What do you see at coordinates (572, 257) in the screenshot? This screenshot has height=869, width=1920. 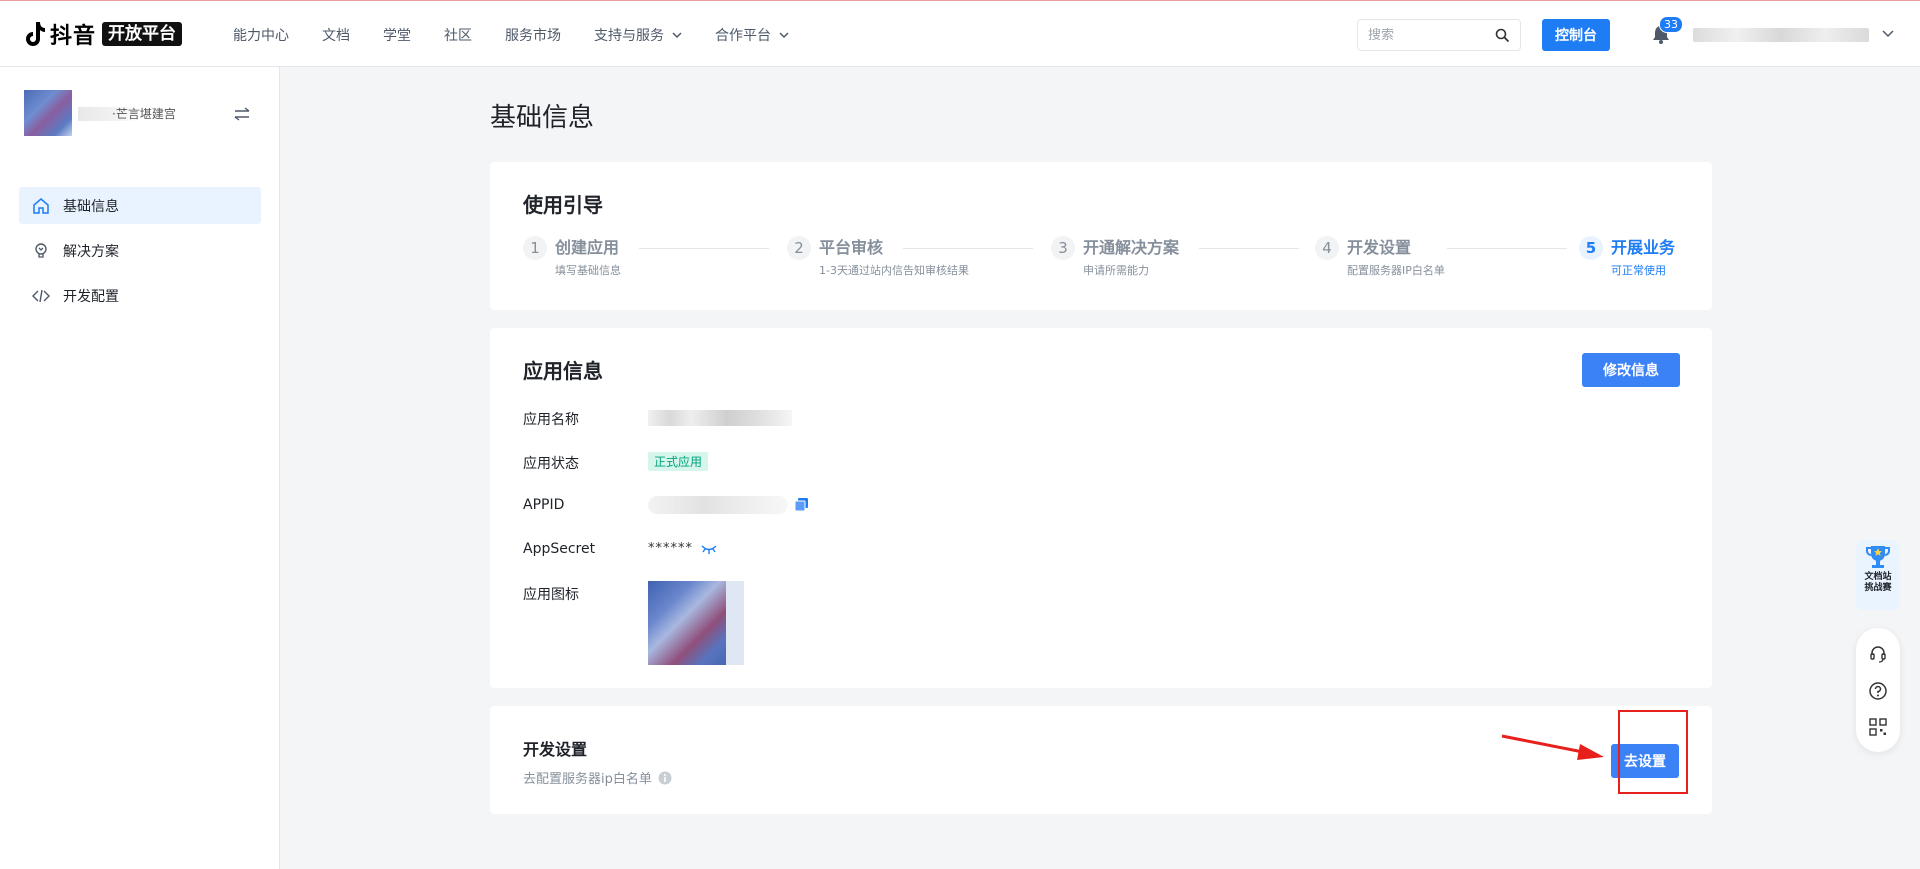 I see `step-1: 1 创建应用 填写基础信息` at bounding box center [572, 257].